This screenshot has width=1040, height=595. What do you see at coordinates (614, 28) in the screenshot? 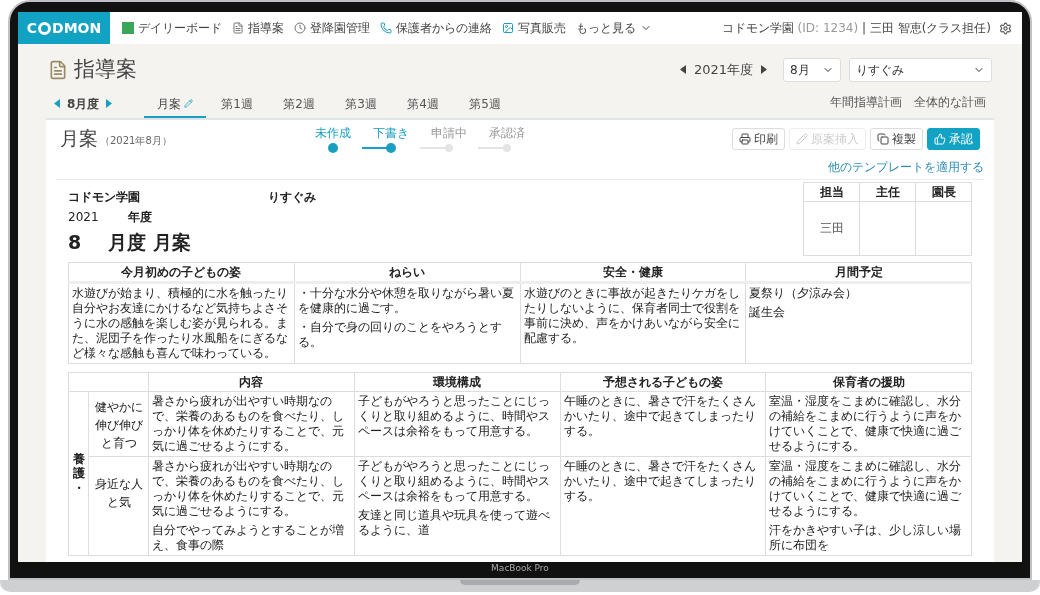
I see `nav-link: もっと見る` at bounding box center [614, 28].